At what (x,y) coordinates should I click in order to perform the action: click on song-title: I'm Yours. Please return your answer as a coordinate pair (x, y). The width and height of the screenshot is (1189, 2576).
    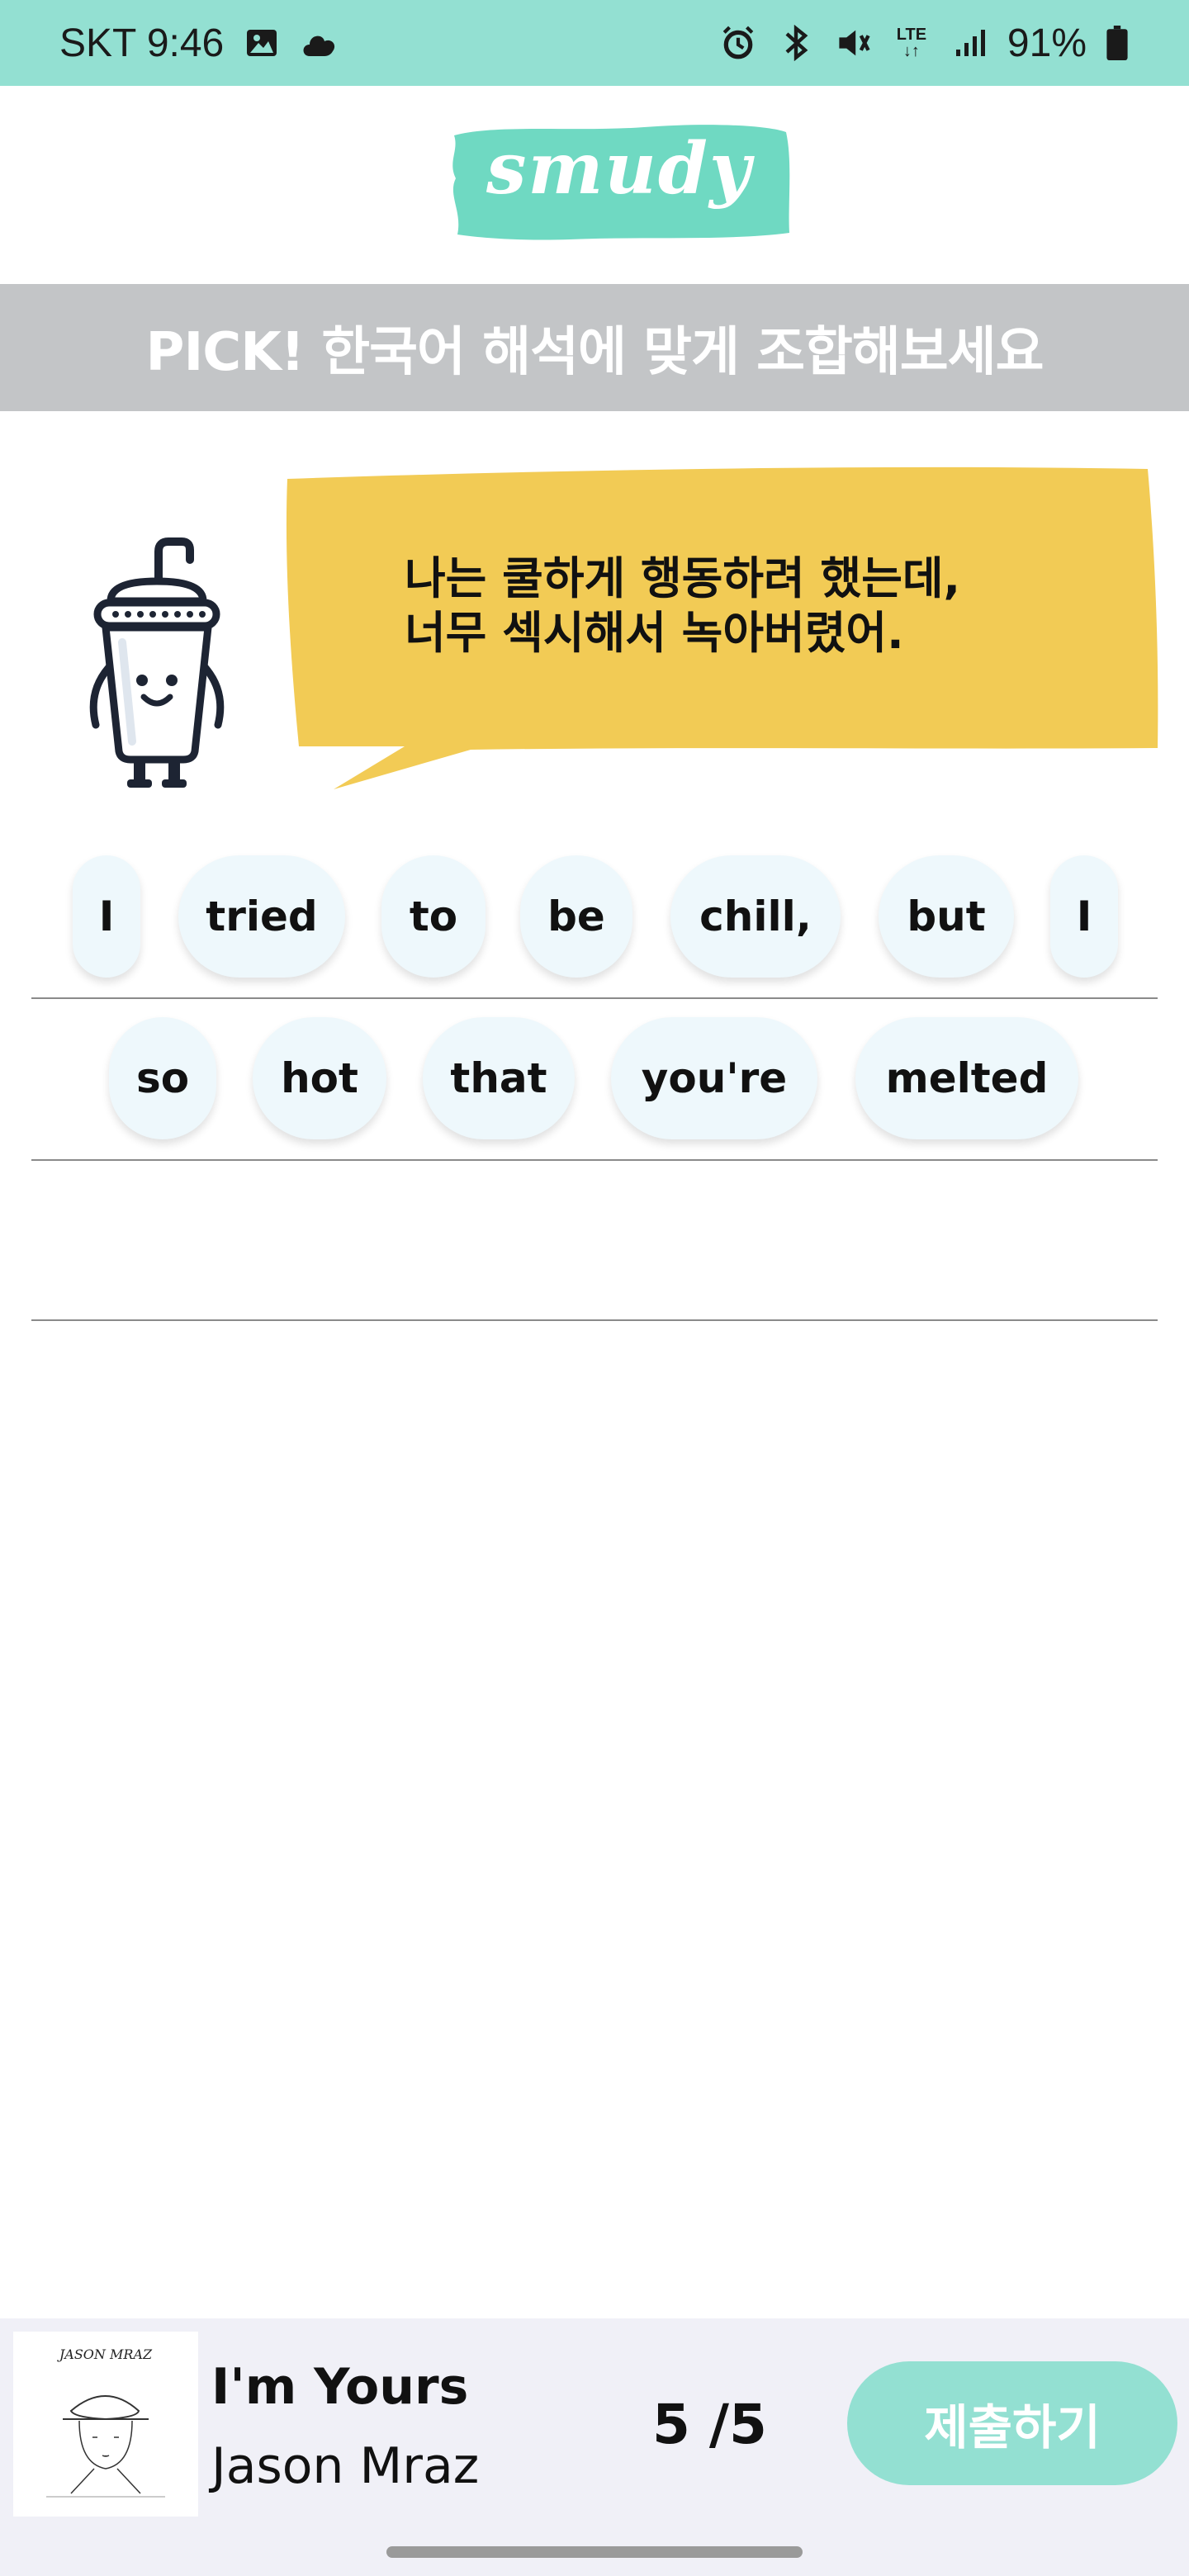
    Looking at the image, I should click on (340, 2387).